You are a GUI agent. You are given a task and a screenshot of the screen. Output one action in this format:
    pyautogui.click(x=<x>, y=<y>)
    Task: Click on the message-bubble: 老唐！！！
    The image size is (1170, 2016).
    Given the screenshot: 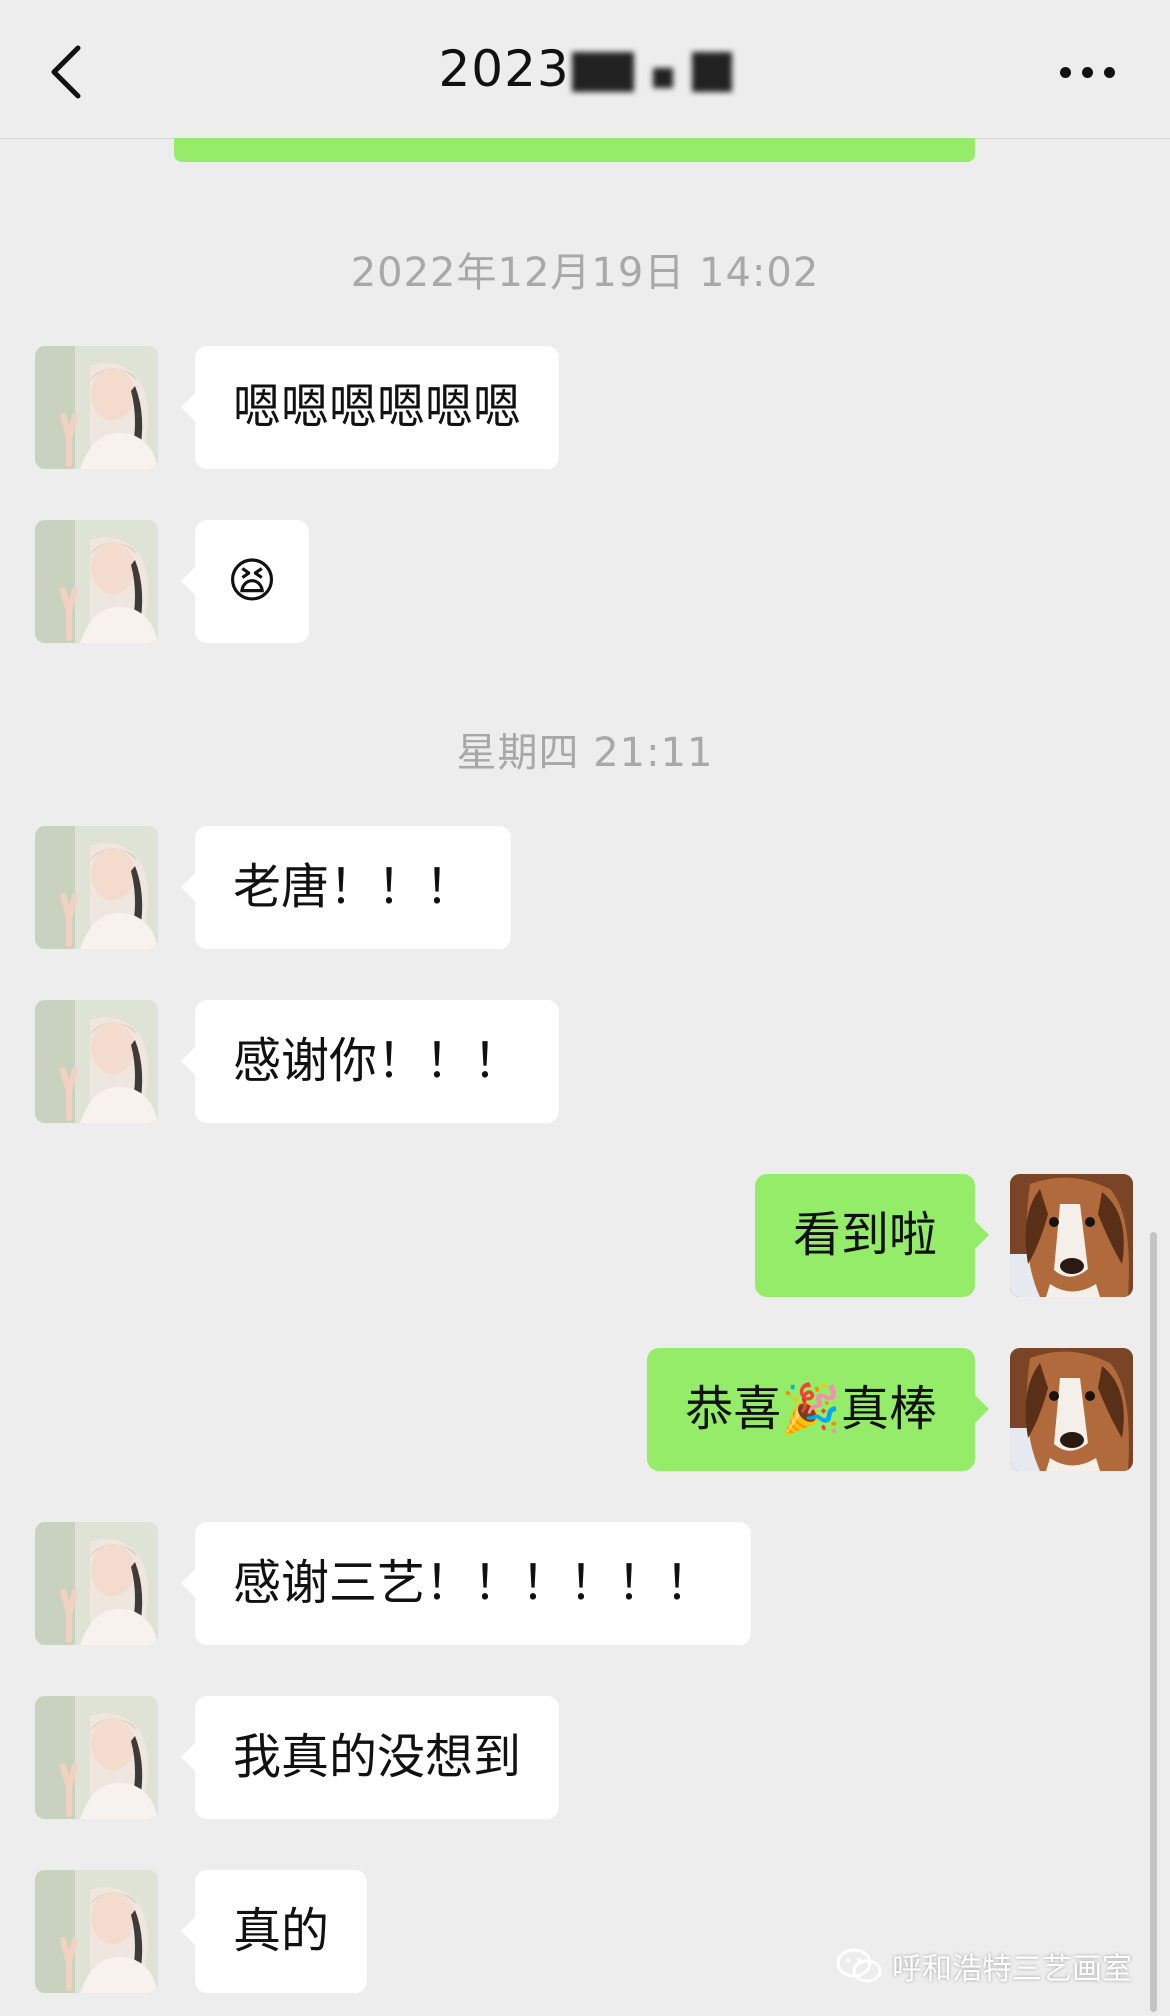 What is the action you would take?
    pyautogui.click(x=346, y=887)
    